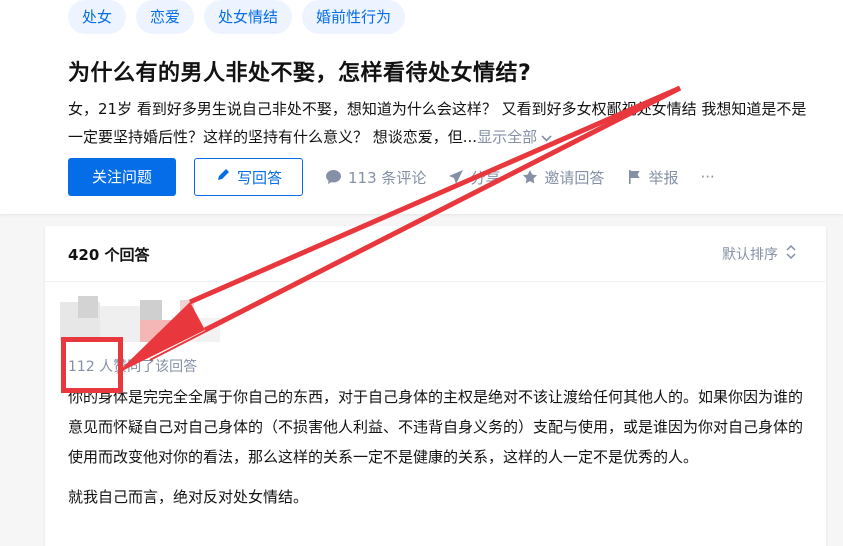 Image resolution: width=843 pixels, height=546 pixels. What do you see at coordinates (354, 17) in the screenshot?
I see `topic-tag: 婚前性行为` at bounding box center [354, 17].